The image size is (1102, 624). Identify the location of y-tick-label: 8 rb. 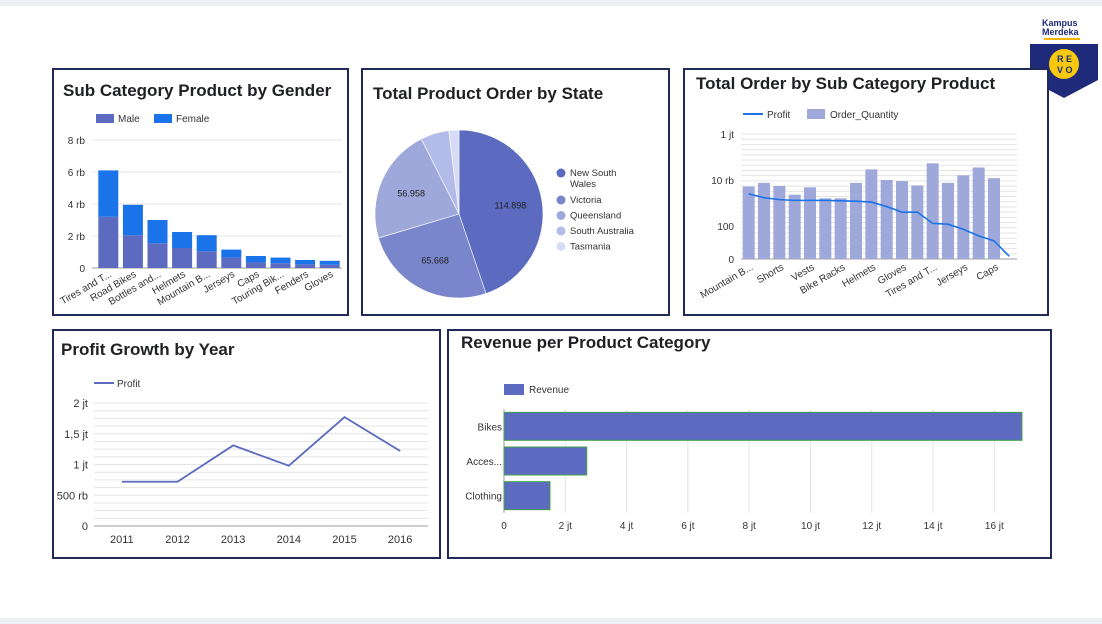
(77, 141).